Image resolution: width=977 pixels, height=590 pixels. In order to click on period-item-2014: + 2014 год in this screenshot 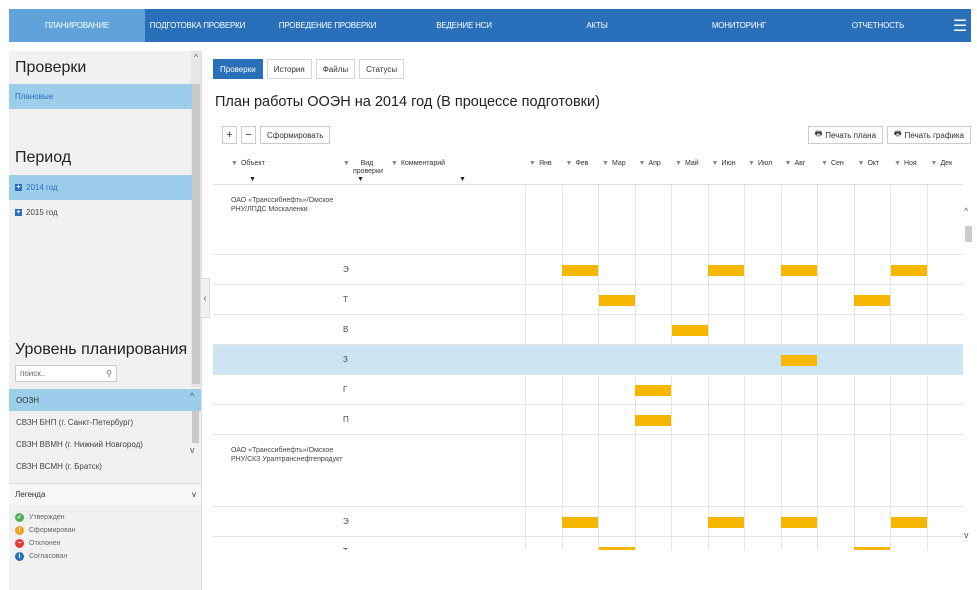, I will do `click(100, 187)`.